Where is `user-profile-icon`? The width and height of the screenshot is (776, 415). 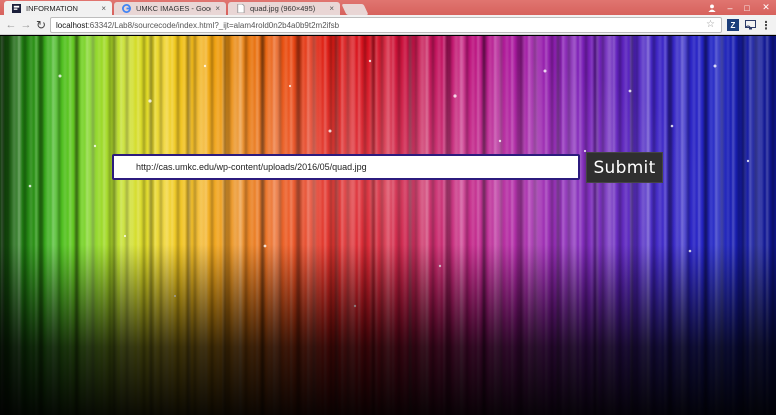 user-profile-icon is located at coordinates (712, 7).